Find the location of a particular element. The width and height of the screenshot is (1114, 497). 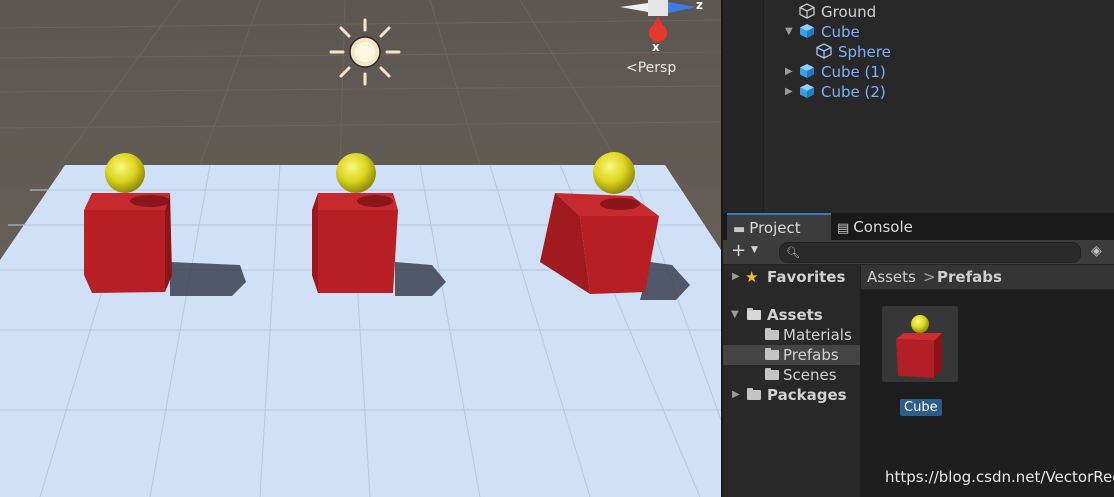

tree-item-label: Packages is located at coordinates (807, 395).